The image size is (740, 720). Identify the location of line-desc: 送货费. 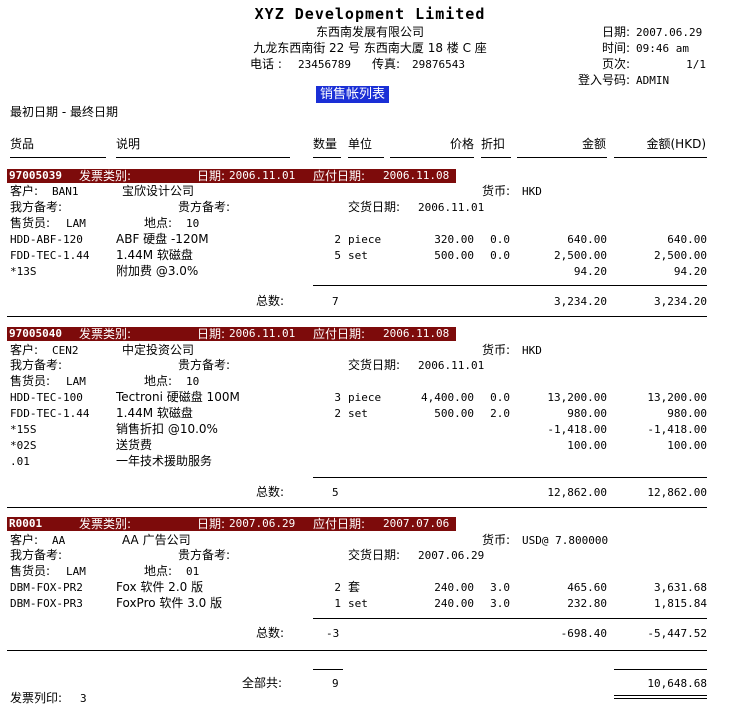
(134, 445).